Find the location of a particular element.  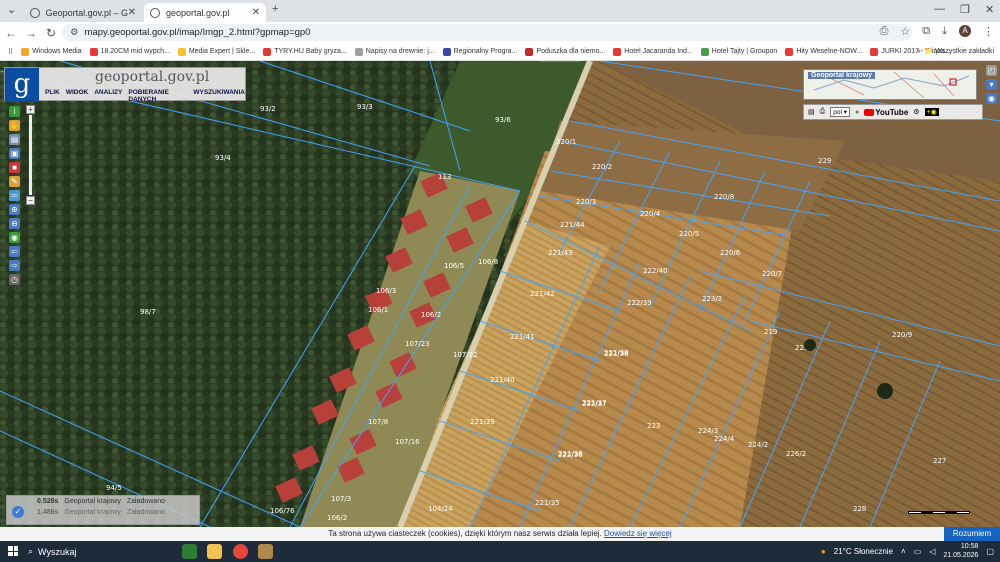

zoom-in-icon: ⊕ is located at coordinates (14, 209).